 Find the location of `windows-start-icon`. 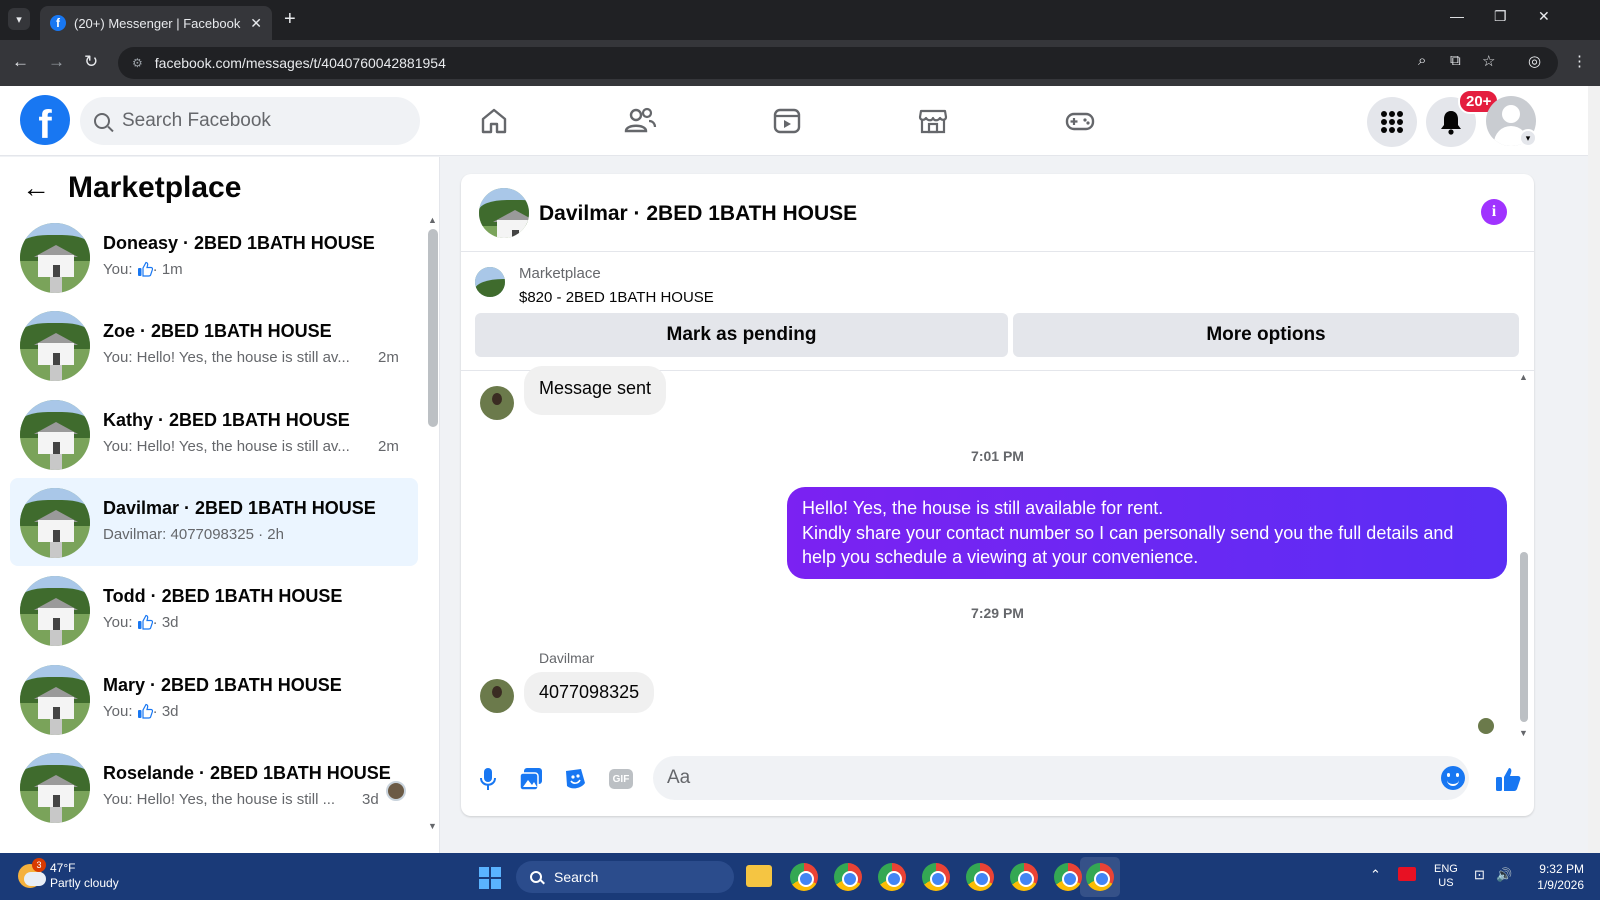

windows-start-icon is located at coordinates (490, 878).